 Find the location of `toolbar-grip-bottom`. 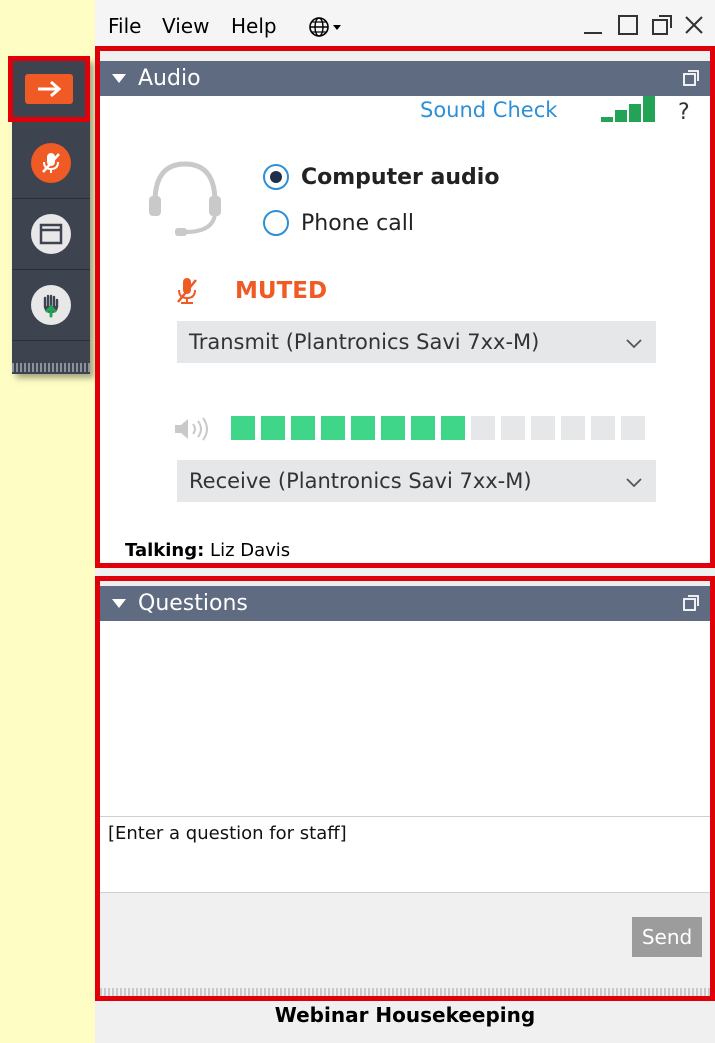

toolbar-grip-bottom is located at coordinates (51, 367).